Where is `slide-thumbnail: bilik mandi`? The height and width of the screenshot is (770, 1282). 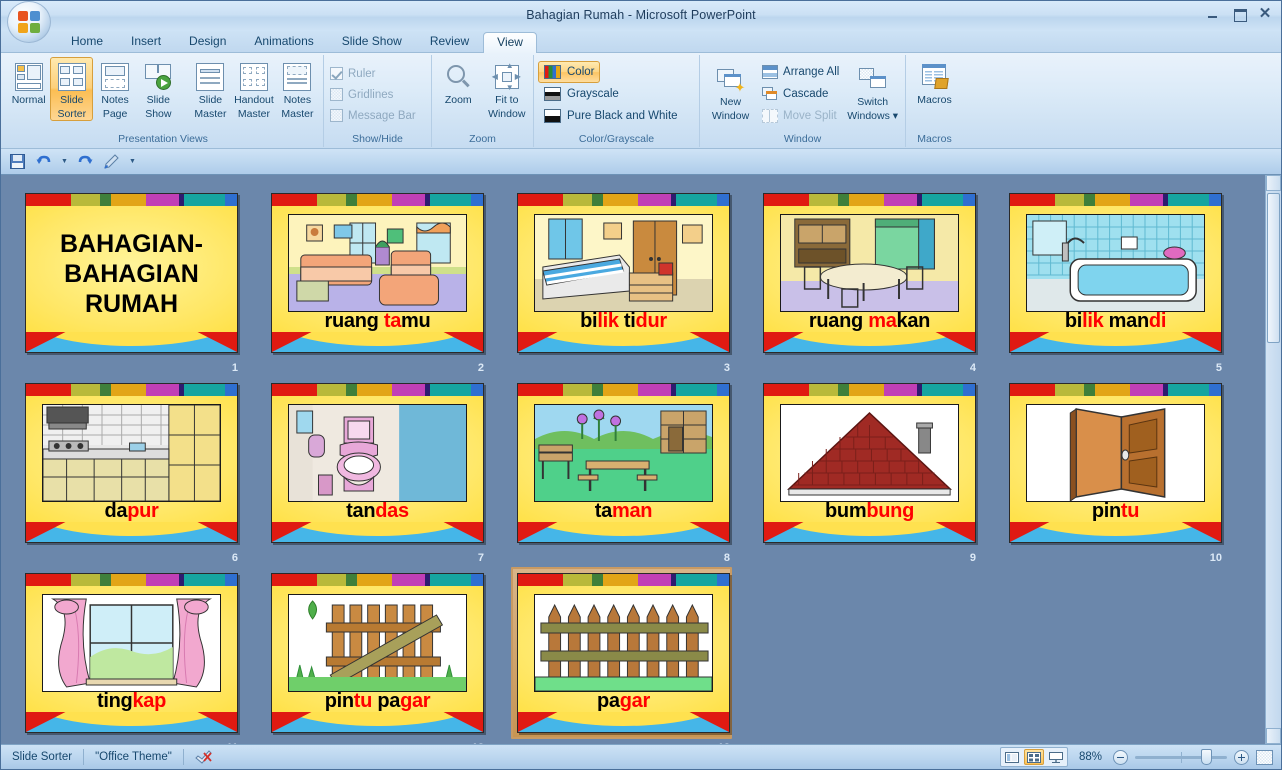 slide-thumbnail: bilik mandi is located at coordinates (1113, 273).